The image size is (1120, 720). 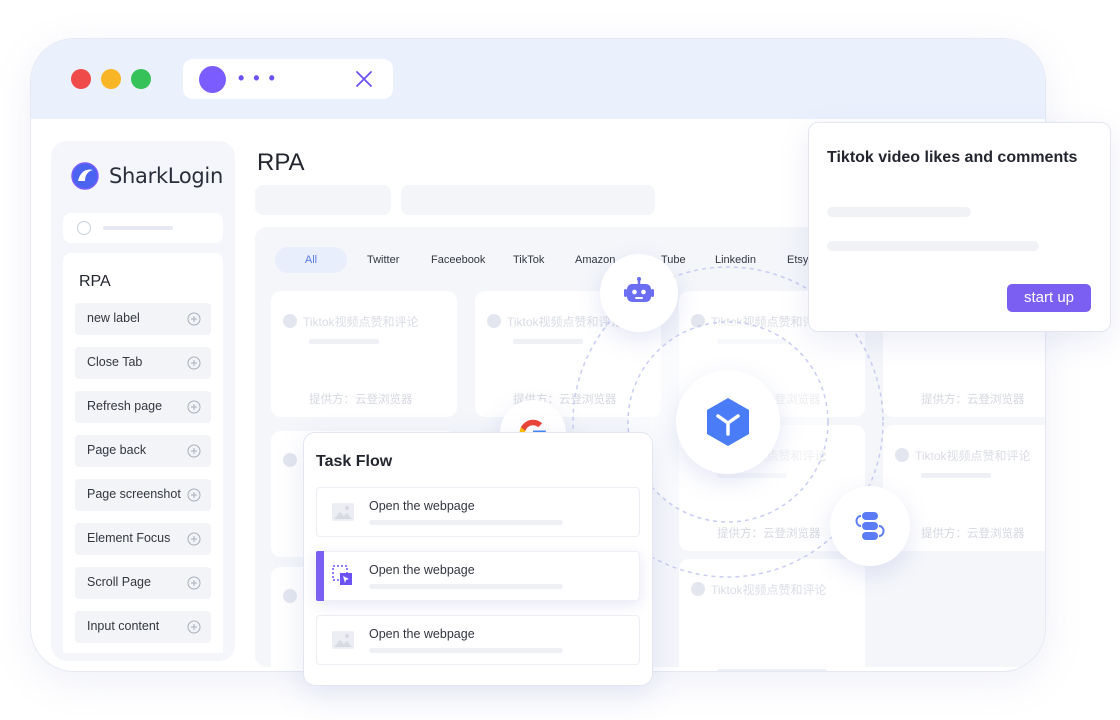 I want to click on page-title: RPA, so click(x=281, y=162).